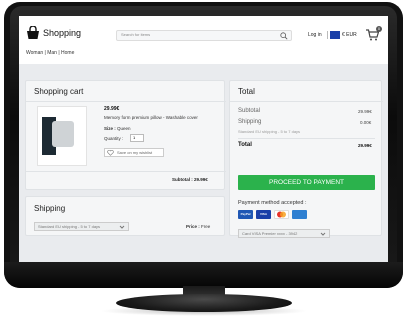 Image resolution: width=407 pixels, height=318 pixels. Describe the element at coordinates (190, 179) in the screenshot. I see `cart-subtotal: Subtotal : 29.99€` at that location.